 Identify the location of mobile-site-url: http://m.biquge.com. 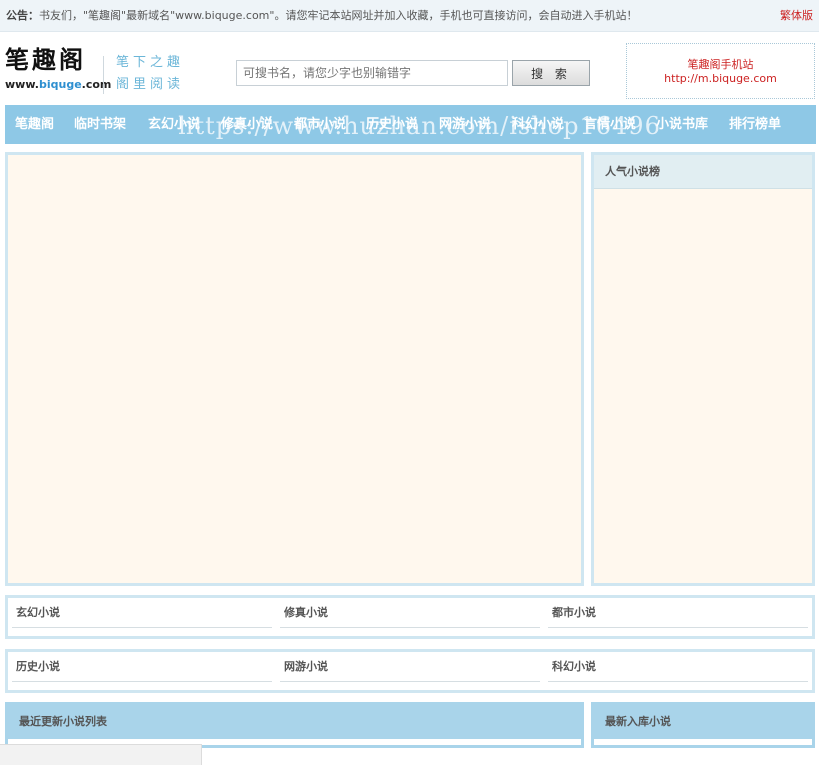
(720, 79).